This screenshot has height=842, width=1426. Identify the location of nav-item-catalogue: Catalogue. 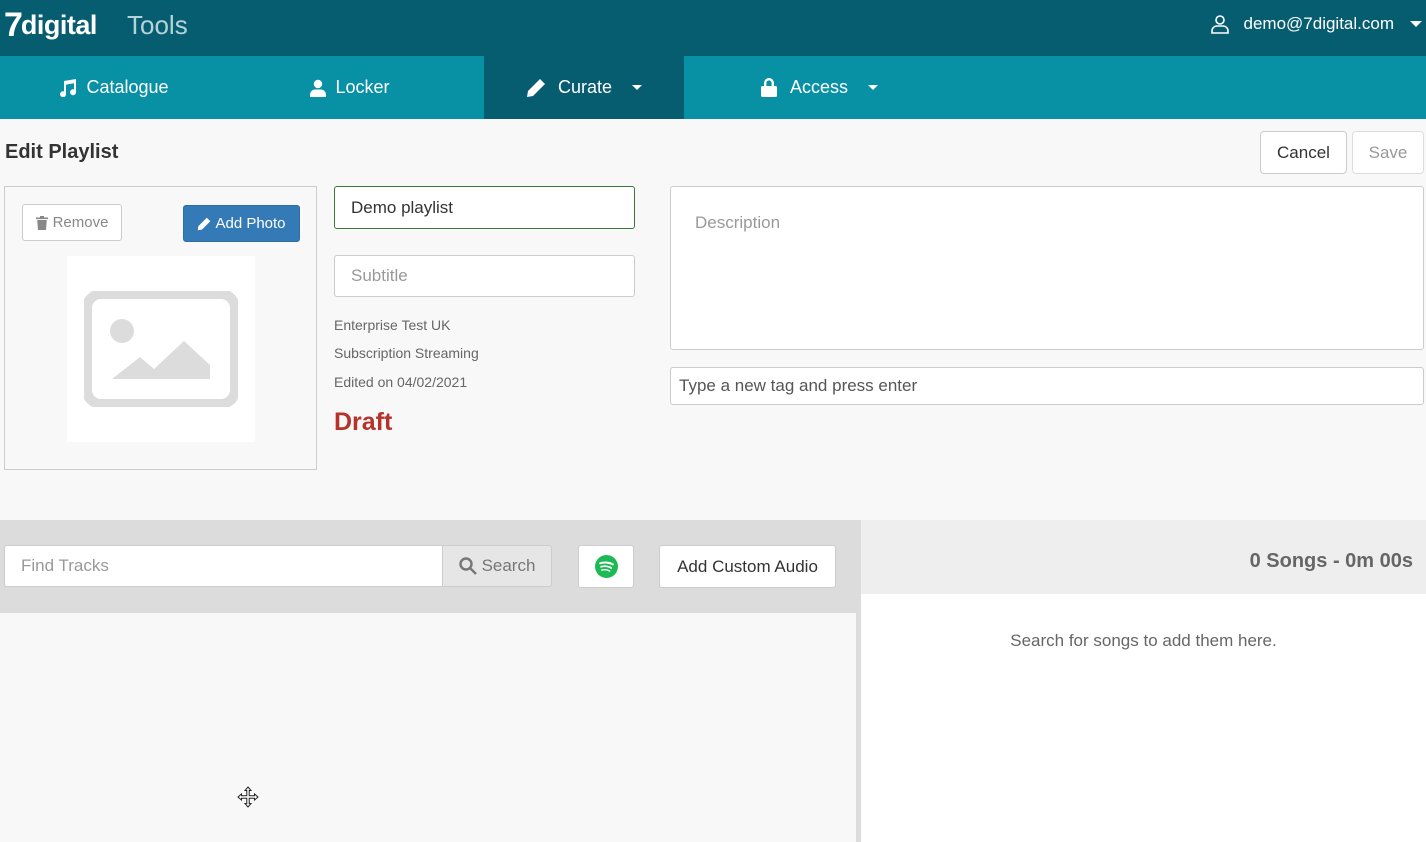
(113, 87).